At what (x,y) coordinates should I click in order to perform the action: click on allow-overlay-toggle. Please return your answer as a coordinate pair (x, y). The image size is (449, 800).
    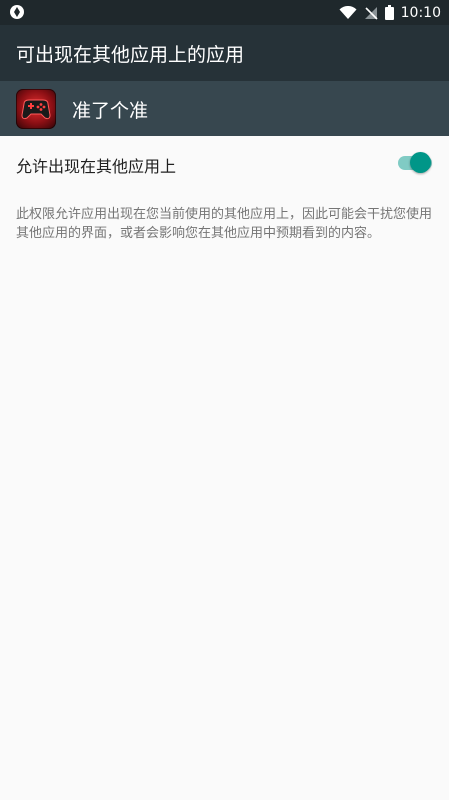
    Looking at the image, I should click on (415, 163).